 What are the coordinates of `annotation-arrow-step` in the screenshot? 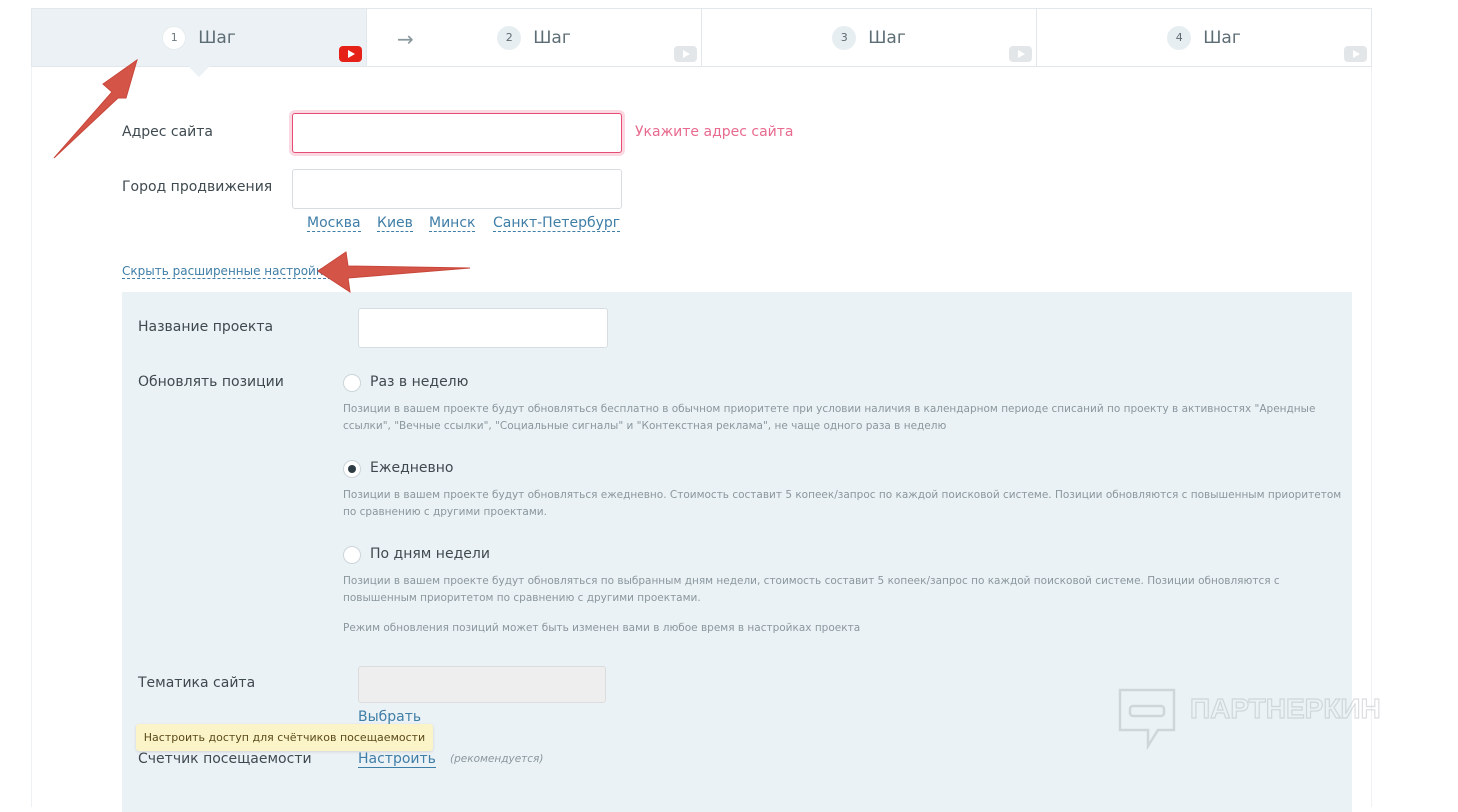 It's located at (95, 108).